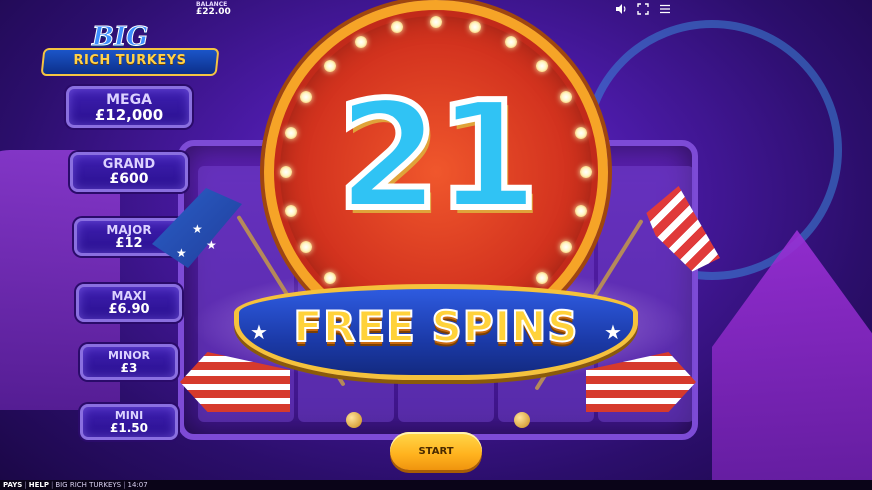  Describe the element at coordinates (621, 10) in the screenshot. I see `speaker-icon` at that location.